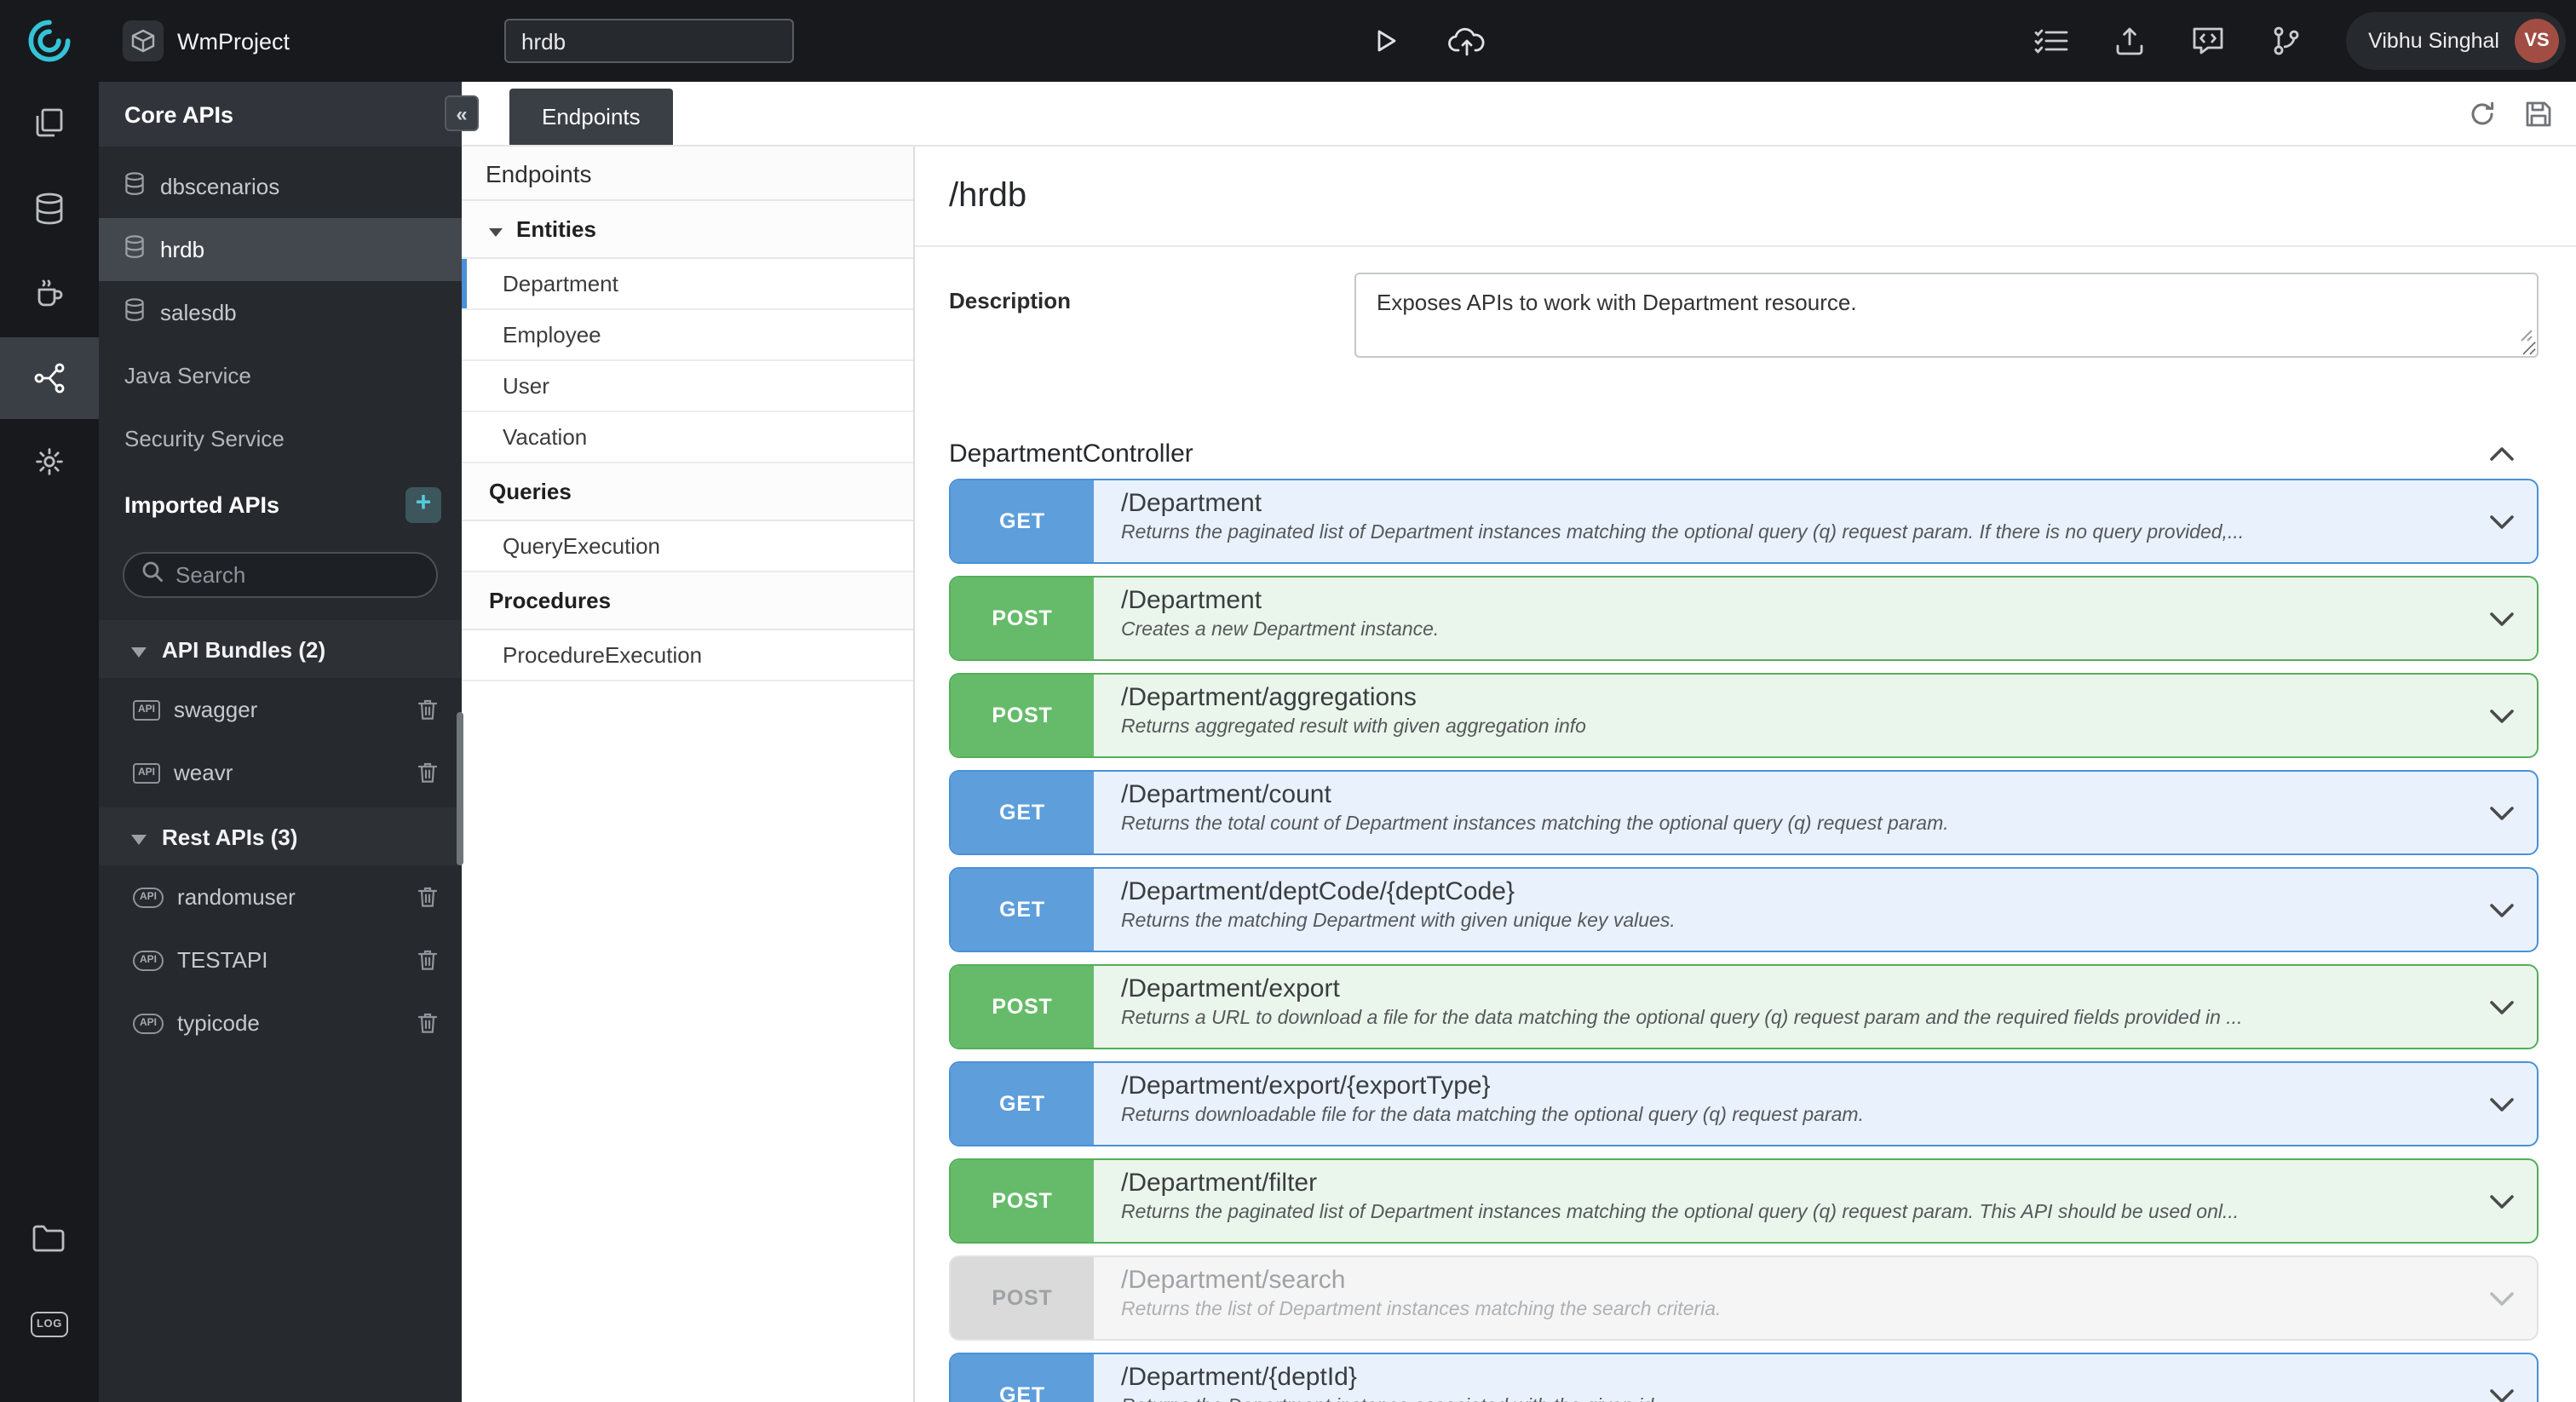  What do you see at coordinates (280, 709) in the screenshot?
I see `api-item: API swagger` at bounding box center [280, 709].